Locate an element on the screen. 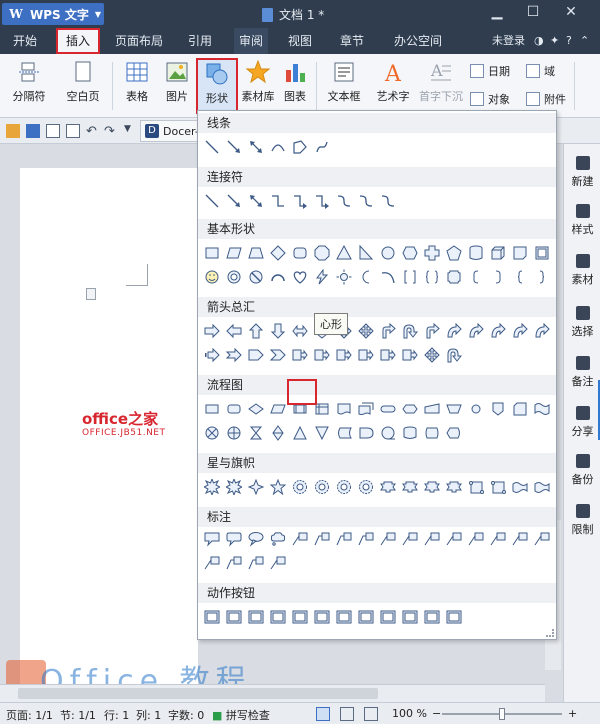 Image resolution: width=600 pixels, height=724 pixels. side-share-button: 分享 is located at coordinates (582, 422).